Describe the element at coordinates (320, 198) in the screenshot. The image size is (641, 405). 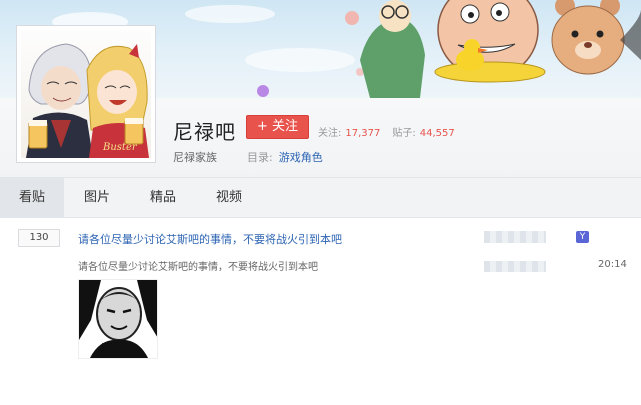
I see `forum-tabs: 看贴 图片 精品 视频` at that location.